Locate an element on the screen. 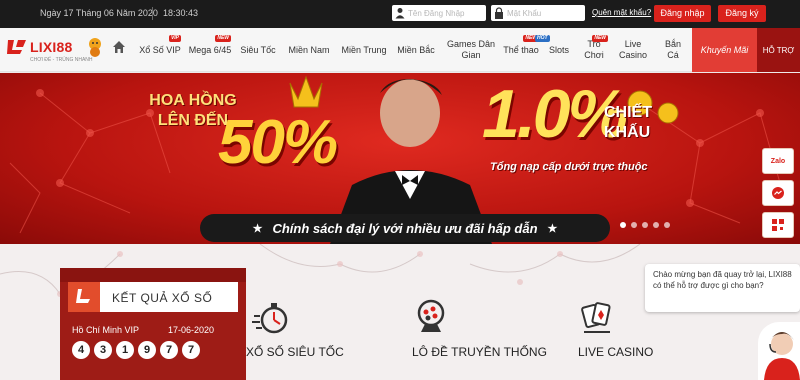  facebook-button is located at coordinates (778, 193).